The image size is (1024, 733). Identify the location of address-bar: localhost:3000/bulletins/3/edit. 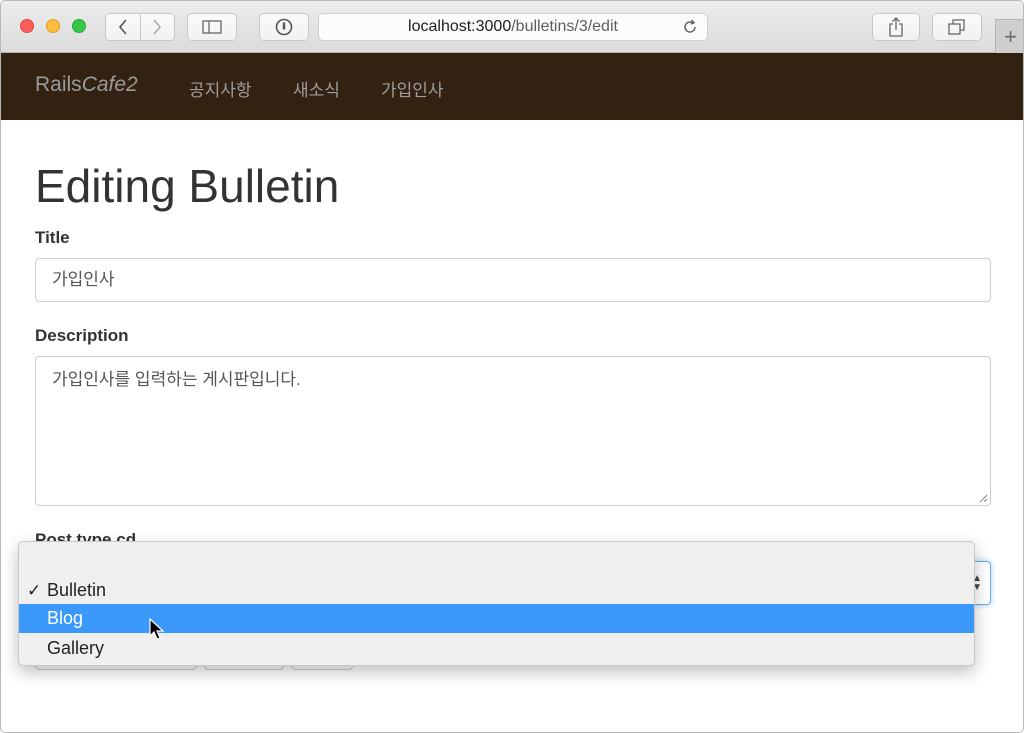
(513, 27).